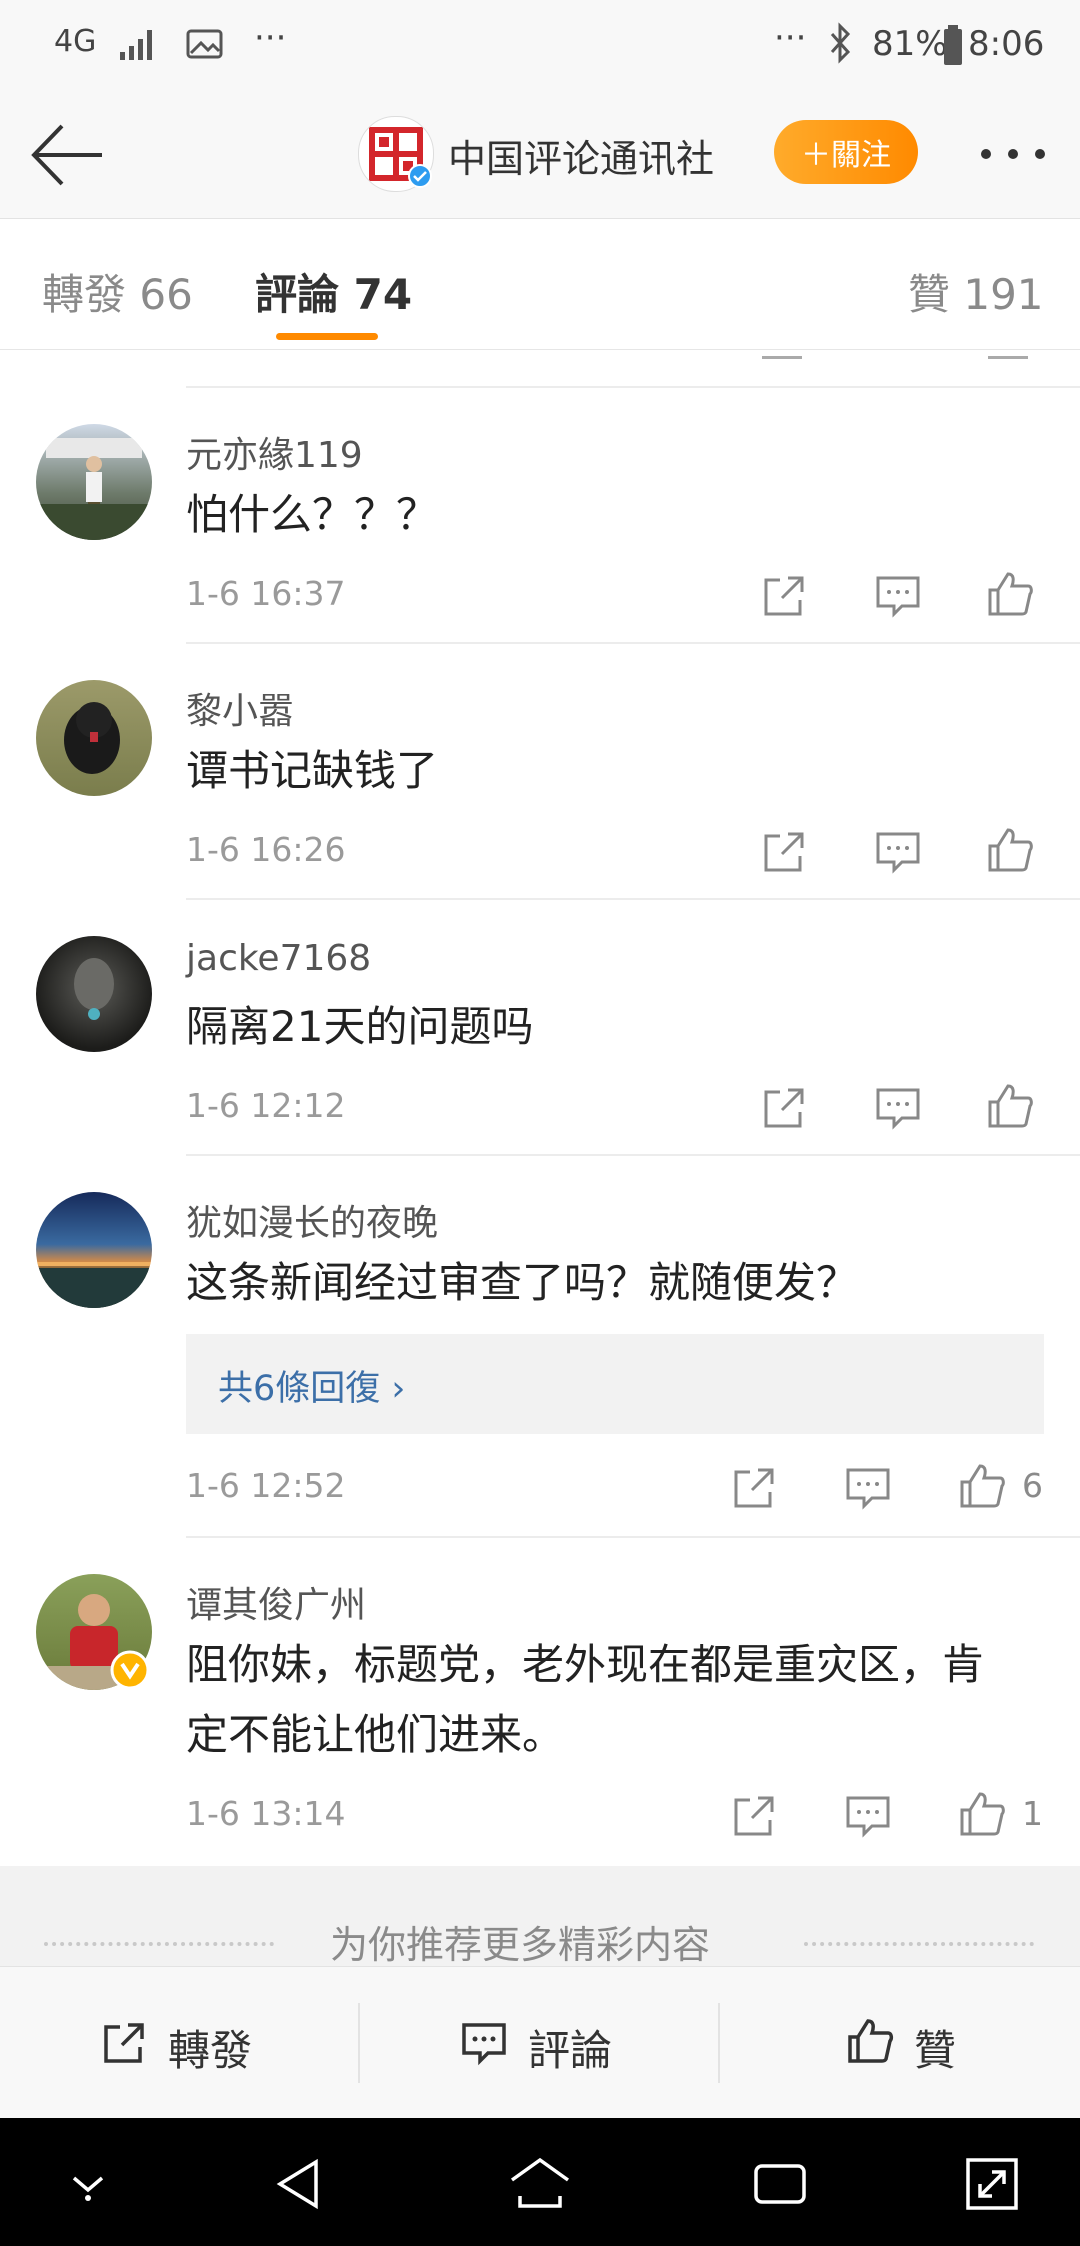 The image size is (1080, 2246). What do you see at coordinates (992, 2184) in the screenshot?
I see `expand-icon` at bounding box center [992, 2184].